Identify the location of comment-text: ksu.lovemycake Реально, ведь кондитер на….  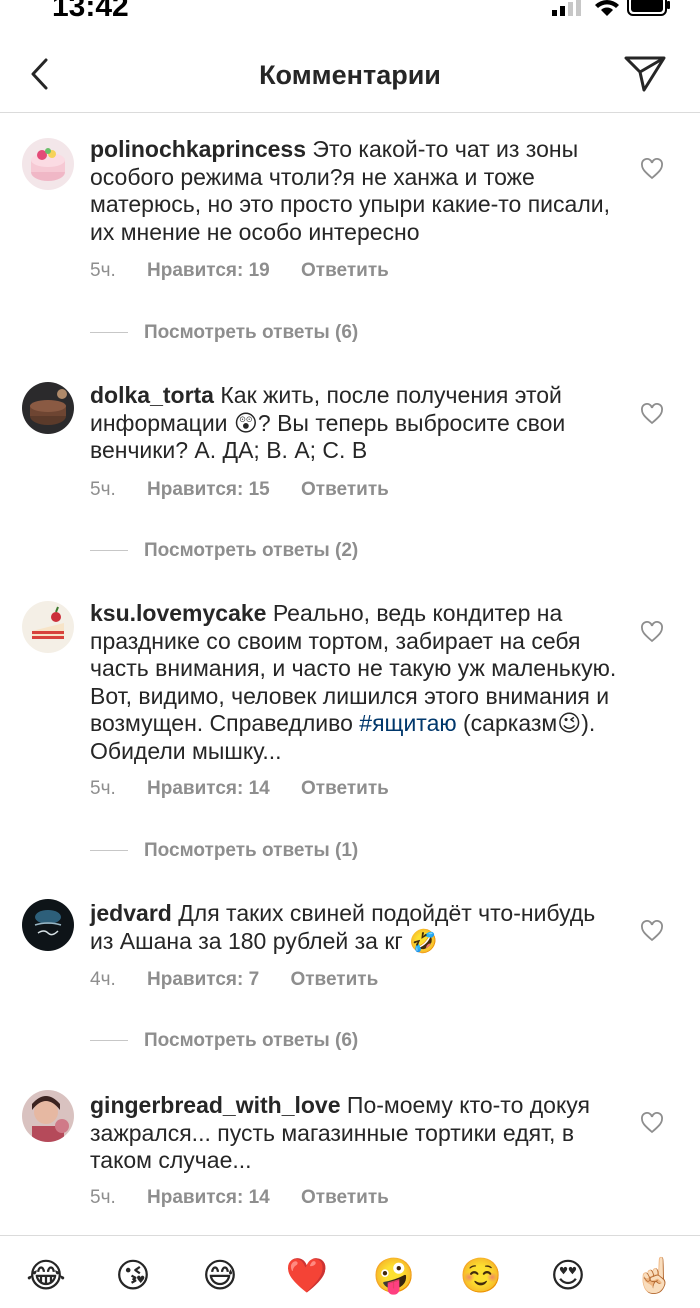
(355, 682).